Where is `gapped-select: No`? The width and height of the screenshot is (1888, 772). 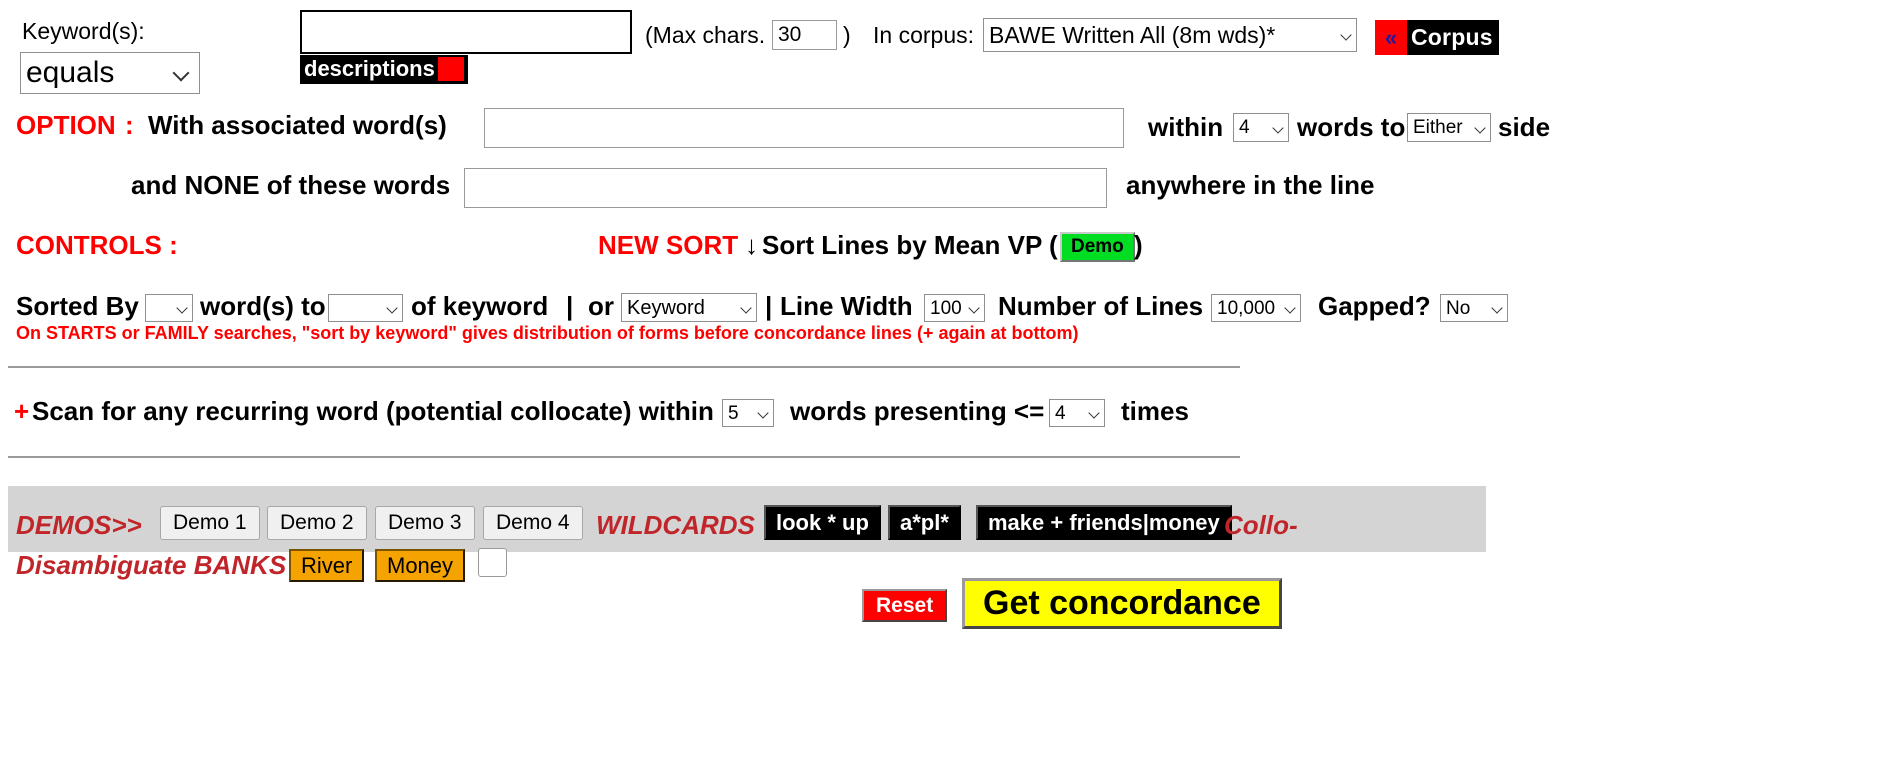
gapped-select: No is located at coordinates (1474, 308).